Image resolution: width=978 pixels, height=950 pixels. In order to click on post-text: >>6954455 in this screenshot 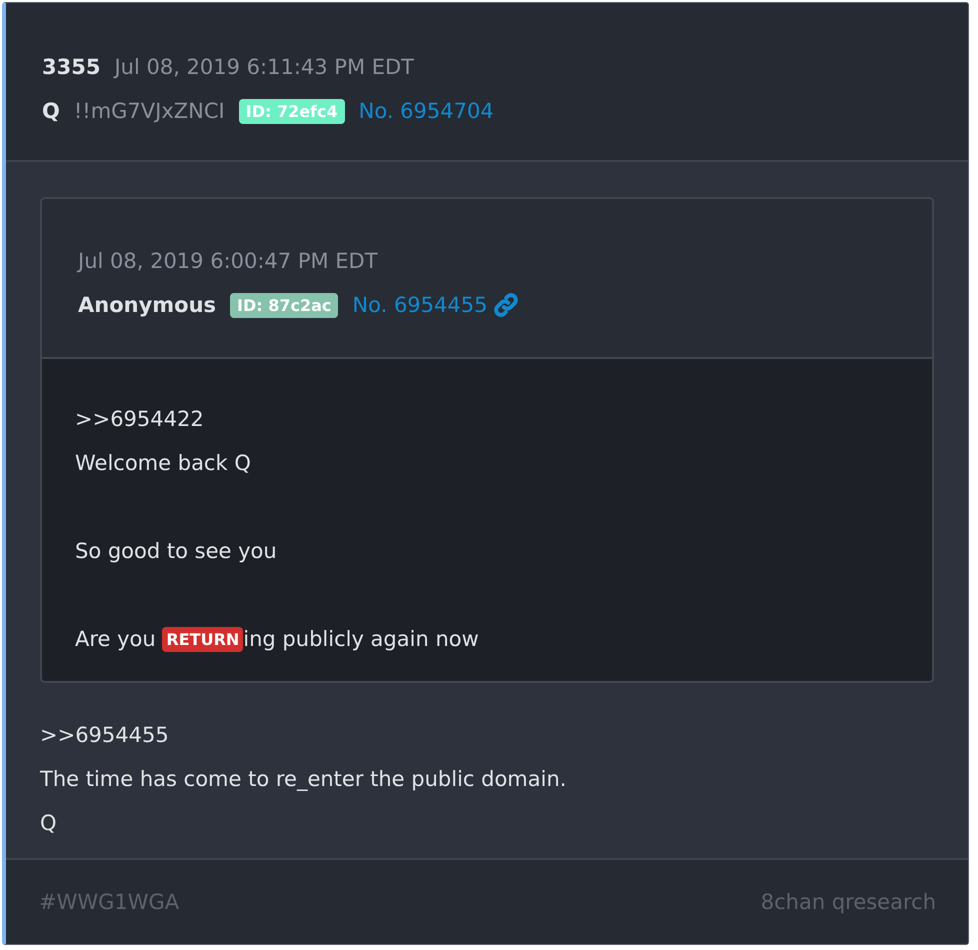, I will do `click(104, 735)`.